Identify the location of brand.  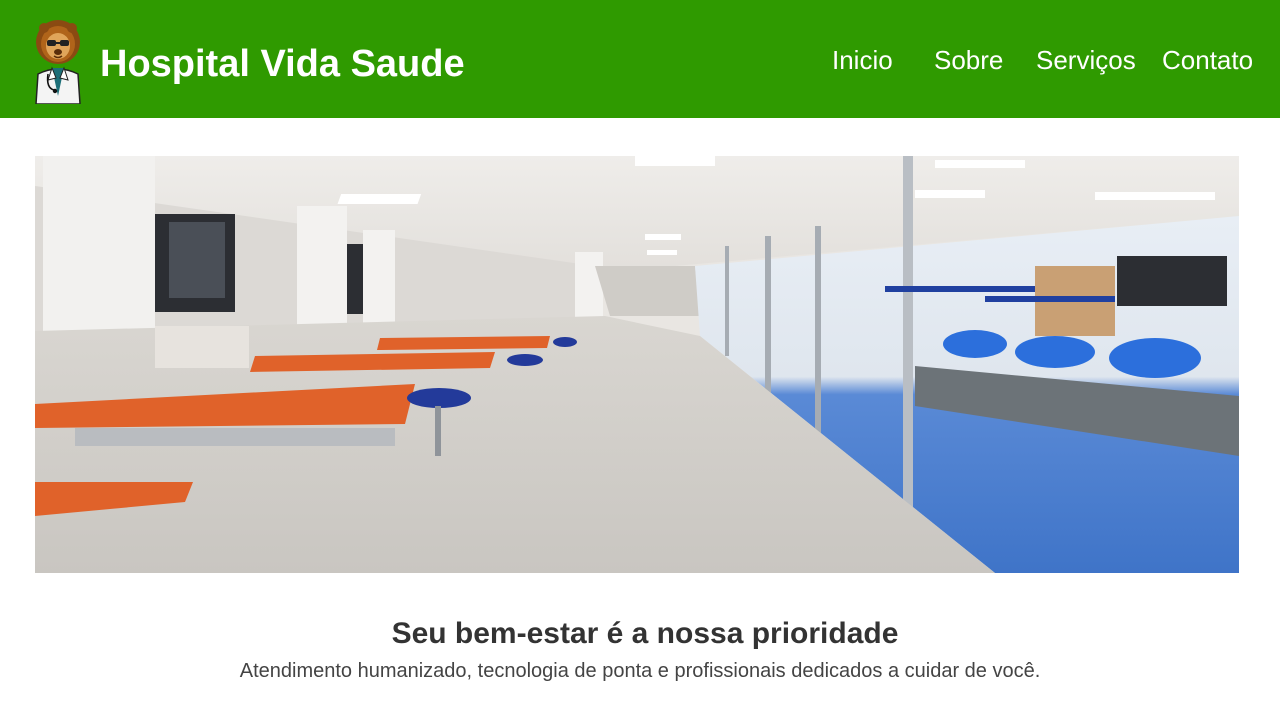
(58, 61).